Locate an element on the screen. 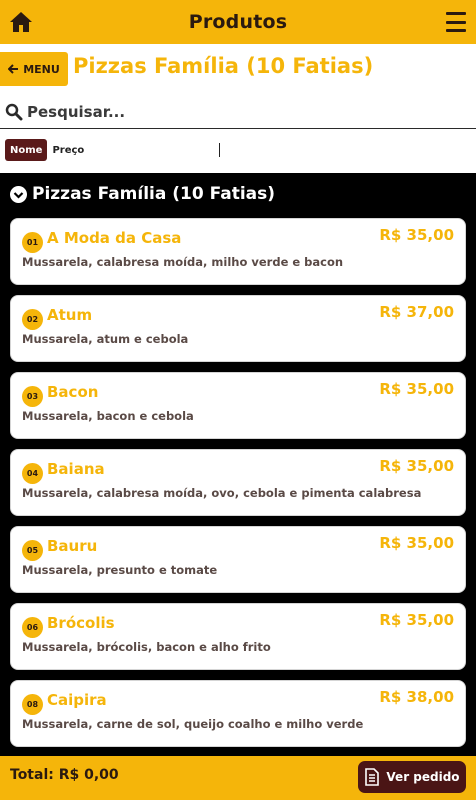  product-name: Caipira is located at coordinates (77, 700).